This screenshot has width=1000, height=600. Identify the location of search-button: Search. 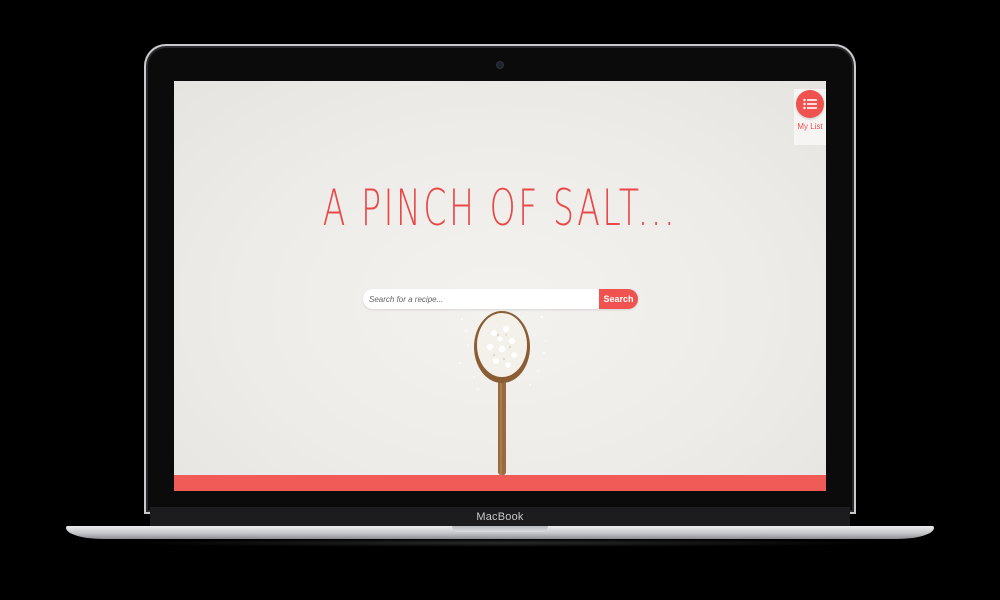
(618, 299).